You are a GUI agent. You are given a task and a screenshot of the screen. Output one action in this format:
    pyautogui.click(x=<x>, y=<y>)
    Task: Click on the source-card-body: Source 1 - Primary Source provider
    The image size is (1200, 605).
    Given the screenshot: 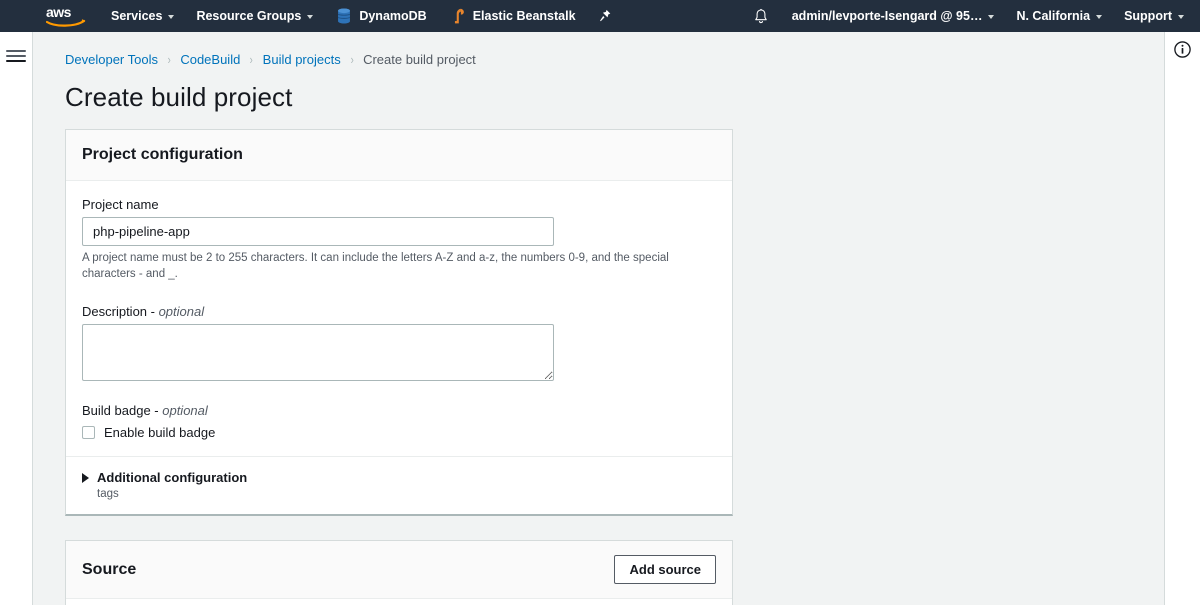 What is the action you would take?
    pyautogui.click(x=399, y=602)
    